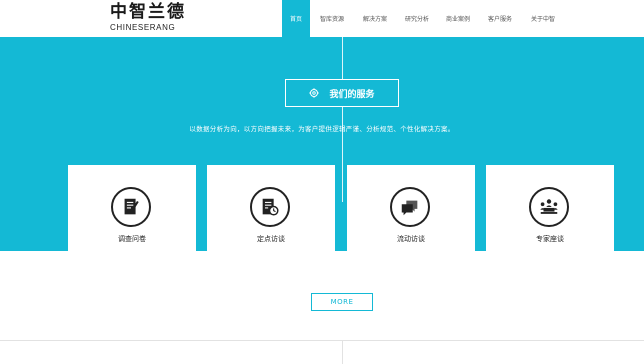  I want to click on questionnaire-icon, so click(131, 207).